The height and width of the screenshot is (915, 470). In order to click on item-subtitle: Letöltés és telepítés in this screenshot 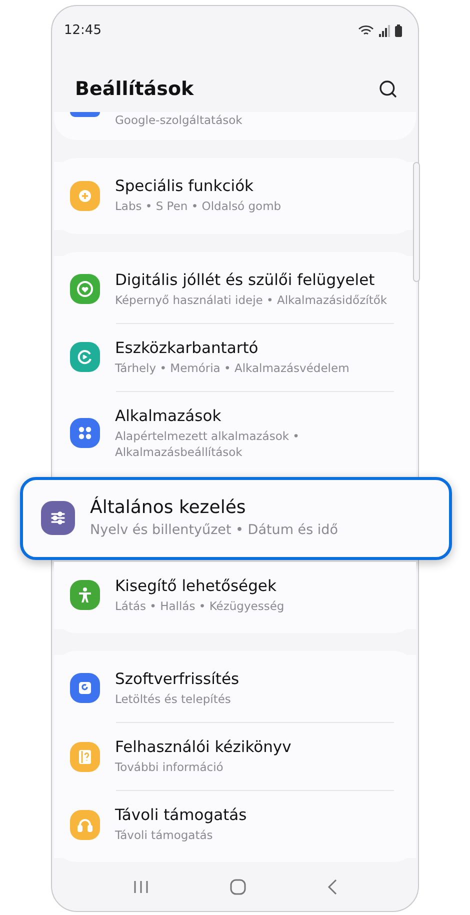, I will do `click(173, 699)`.